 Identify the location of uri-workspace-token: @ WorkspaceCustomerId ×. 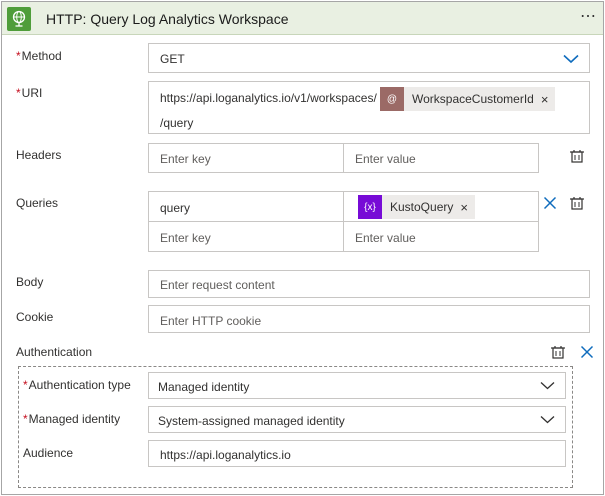
(468, 99).